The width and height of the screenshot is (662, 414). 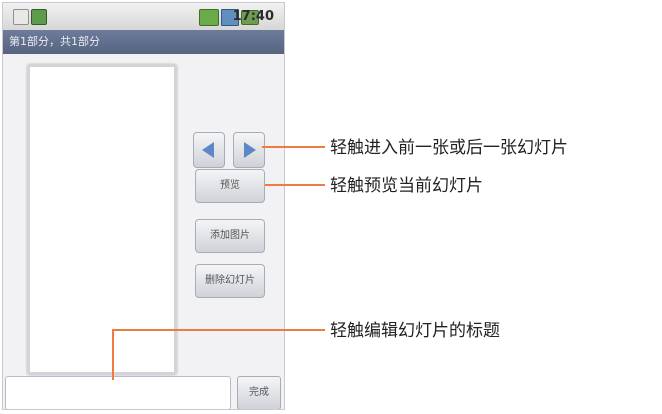 I want to click on callout-title-text: 轻触编辑幻灯片的标题, so click(x=415, y=331).